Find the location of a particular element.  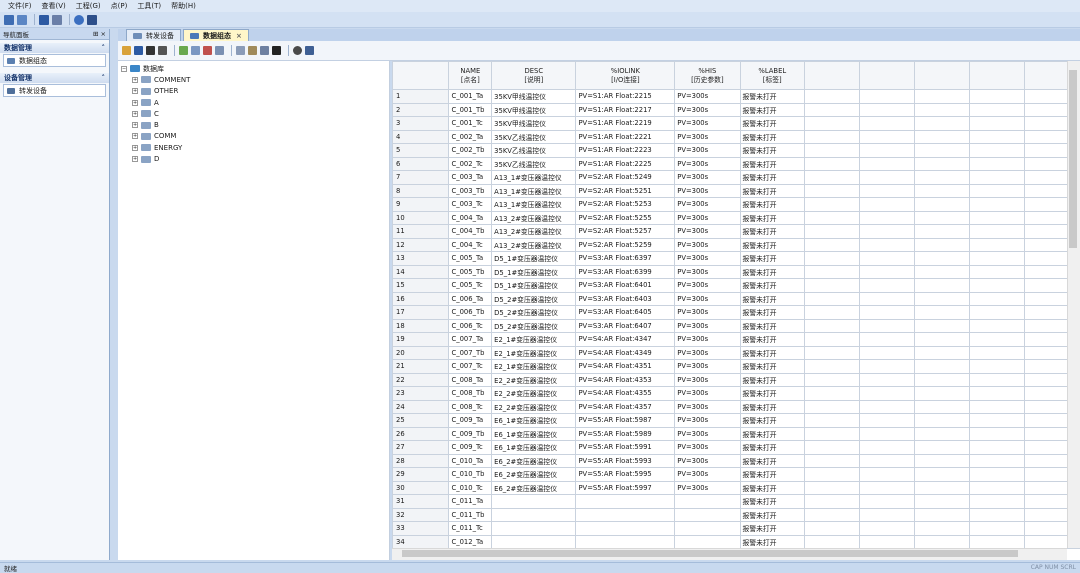

table-cell: C_009_Tc is located at coordinates (470, 447).